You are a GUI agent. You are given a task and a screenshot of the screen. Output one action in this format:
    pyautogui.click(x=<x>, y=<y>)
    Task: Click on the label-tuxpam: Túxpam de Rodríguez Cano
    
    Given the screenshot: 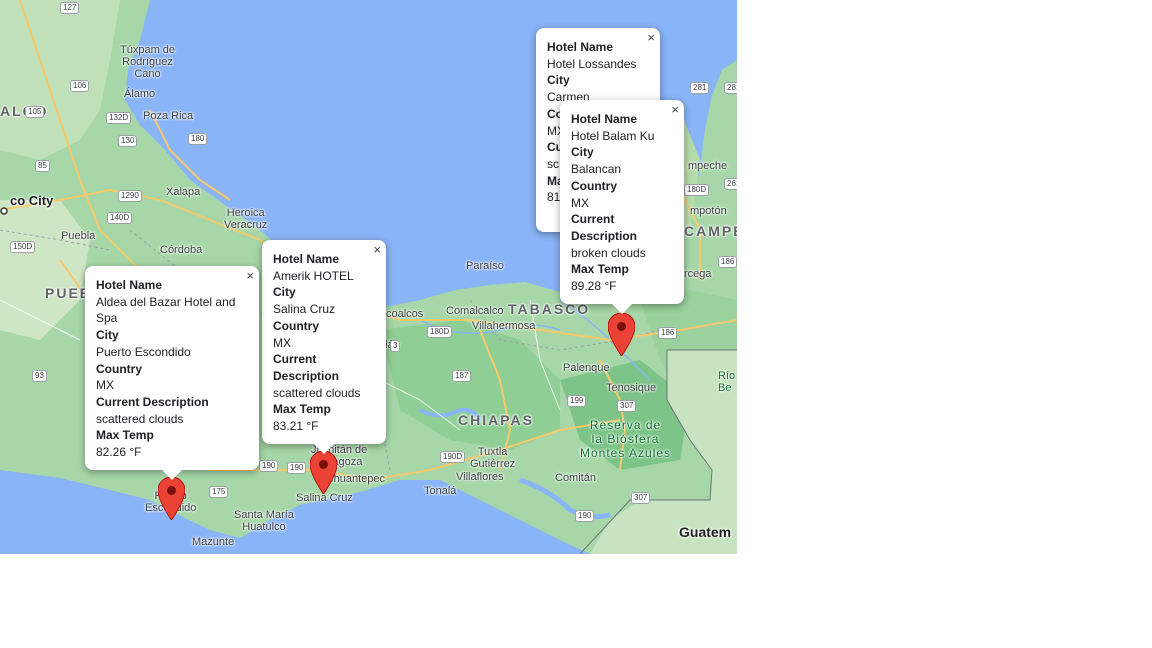 What is the action you would take?
    pyautogui.click(x=148, y=62)
    